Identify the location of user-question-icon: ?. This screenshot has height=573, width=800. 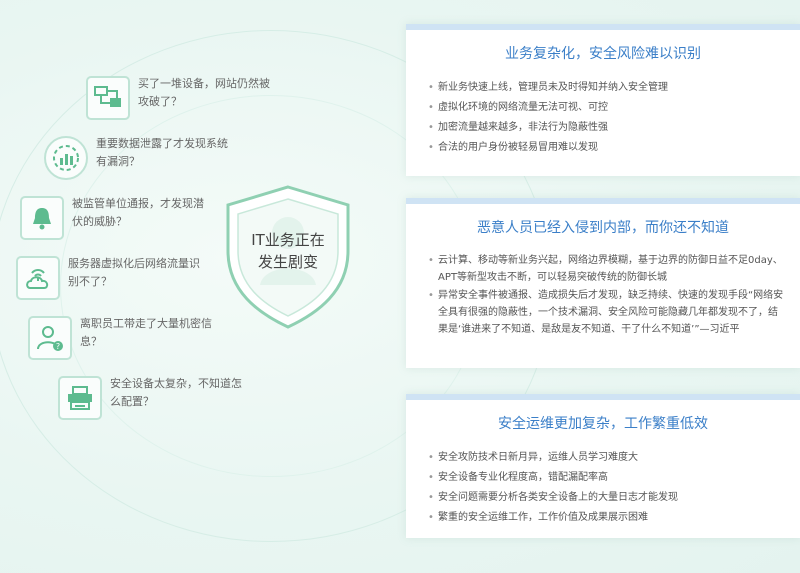
(50, 338).